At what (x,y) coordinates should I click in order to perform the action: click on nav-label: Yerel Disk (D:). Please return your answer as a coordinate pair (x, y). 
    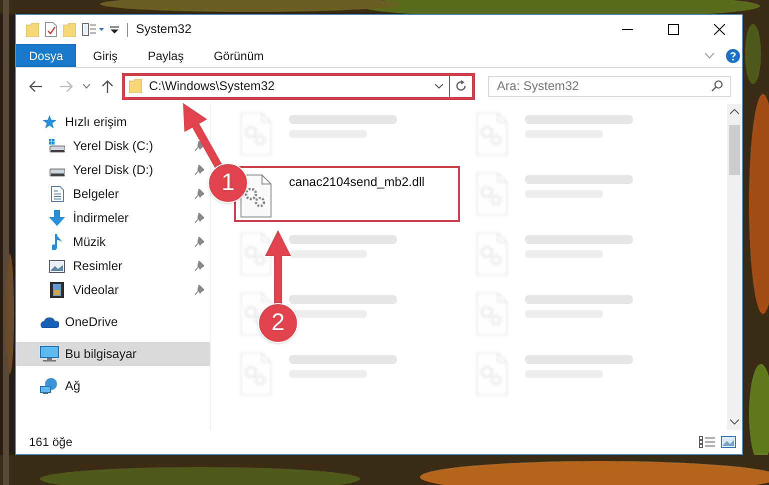
    Looking at the image, I should click on (113, 170).